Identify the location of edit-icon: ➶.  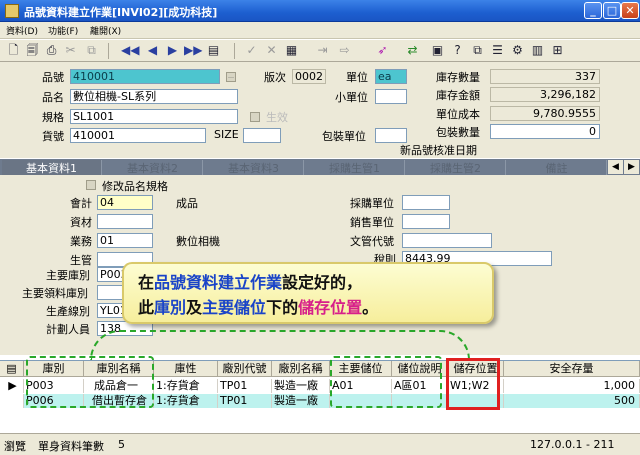
(382, 50).